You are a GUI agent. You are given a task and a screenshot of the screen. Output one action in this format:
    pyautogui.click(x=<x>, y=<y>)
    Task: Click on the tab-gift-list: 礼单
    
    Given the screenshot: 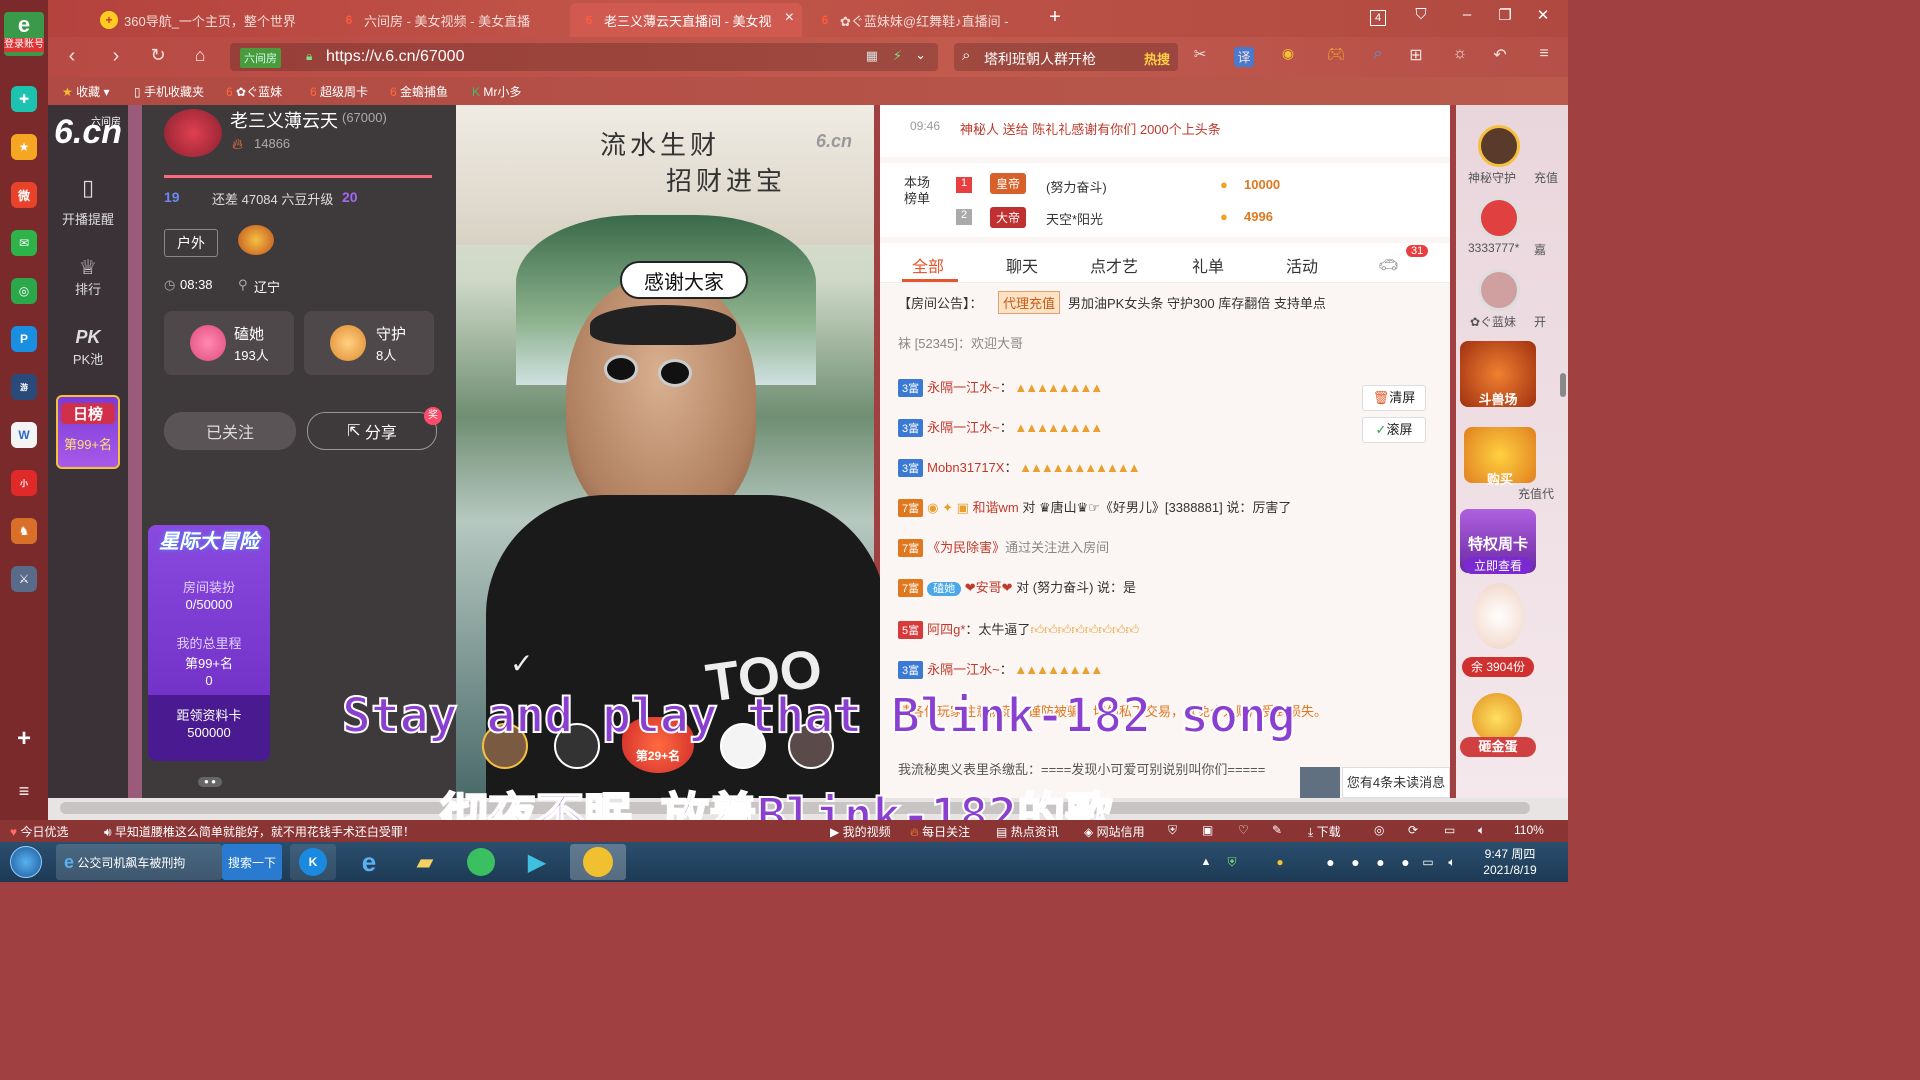 What is the action you would take?
    pyautogui.click(x=1208, y=265)
    